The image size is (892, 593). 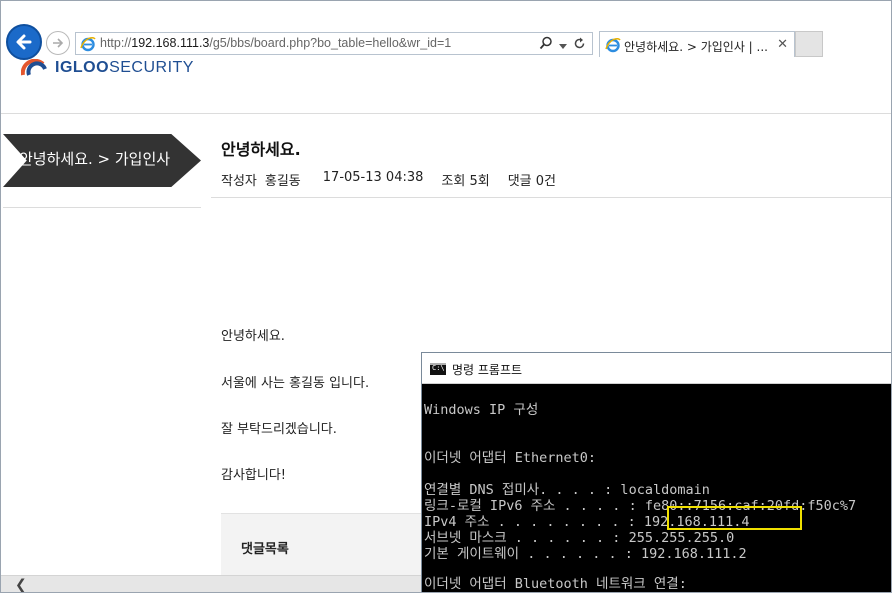 I want to click on ie-tab-icon, so click(x=613, y=45).